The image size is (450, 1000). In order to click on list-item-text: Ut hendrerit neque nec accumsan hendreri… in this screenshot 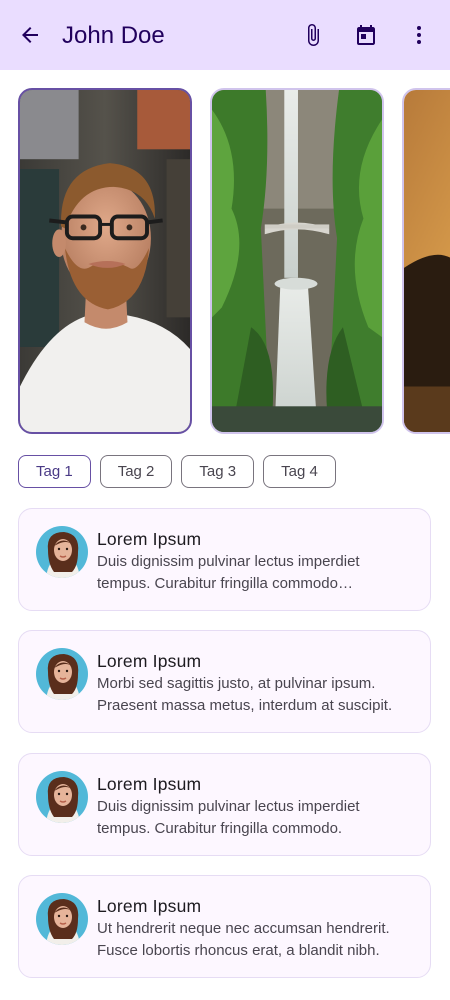, I will do `click(243, 939)`.